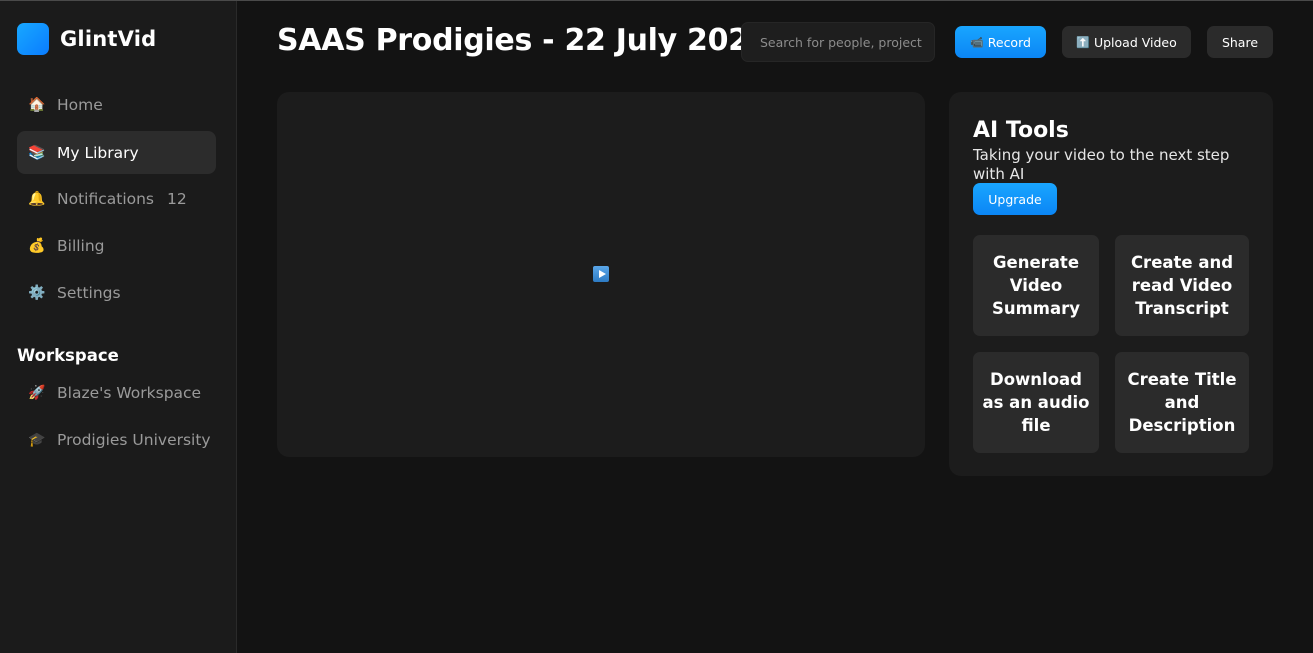 This screenshot has height=653, width=1313. I want to click on share-button-label: Share, so click(1240, 42).